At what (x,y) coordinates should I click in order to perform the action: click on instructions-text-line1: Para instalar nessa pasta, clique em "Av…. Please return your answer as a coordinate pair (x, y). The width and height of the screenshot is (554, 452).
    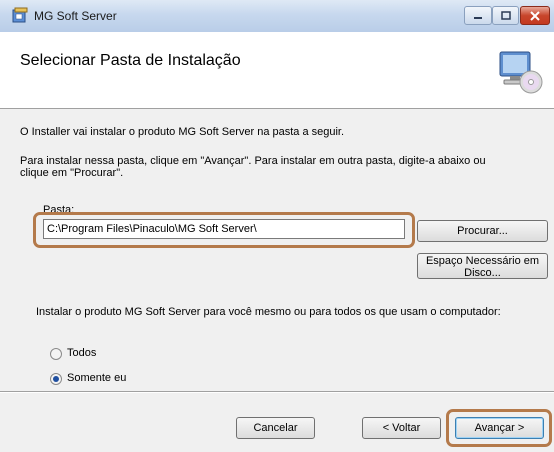
    Looking at the image, I should click on (253, 161).